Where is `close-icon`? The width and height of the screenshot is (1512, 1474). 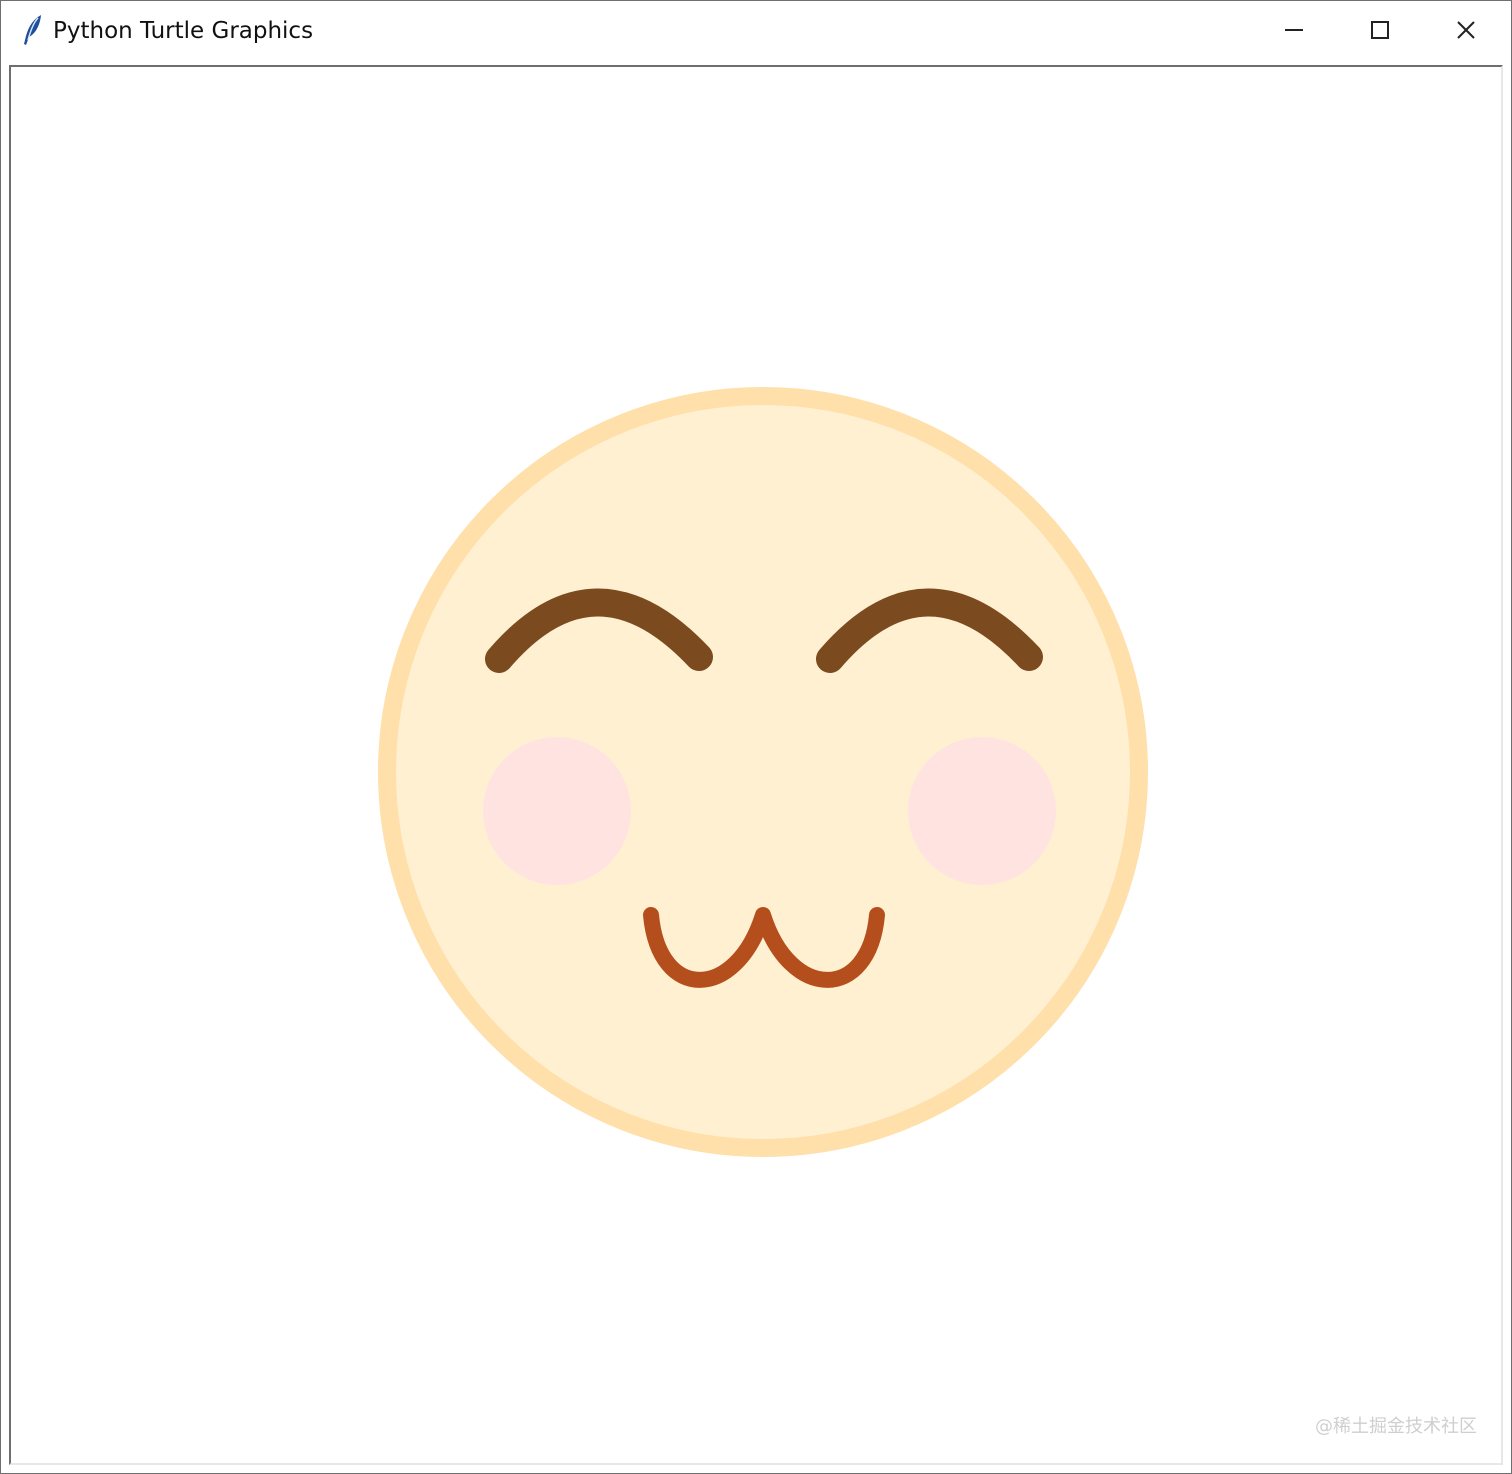 close-icon is located at coordinates (1466, 30).